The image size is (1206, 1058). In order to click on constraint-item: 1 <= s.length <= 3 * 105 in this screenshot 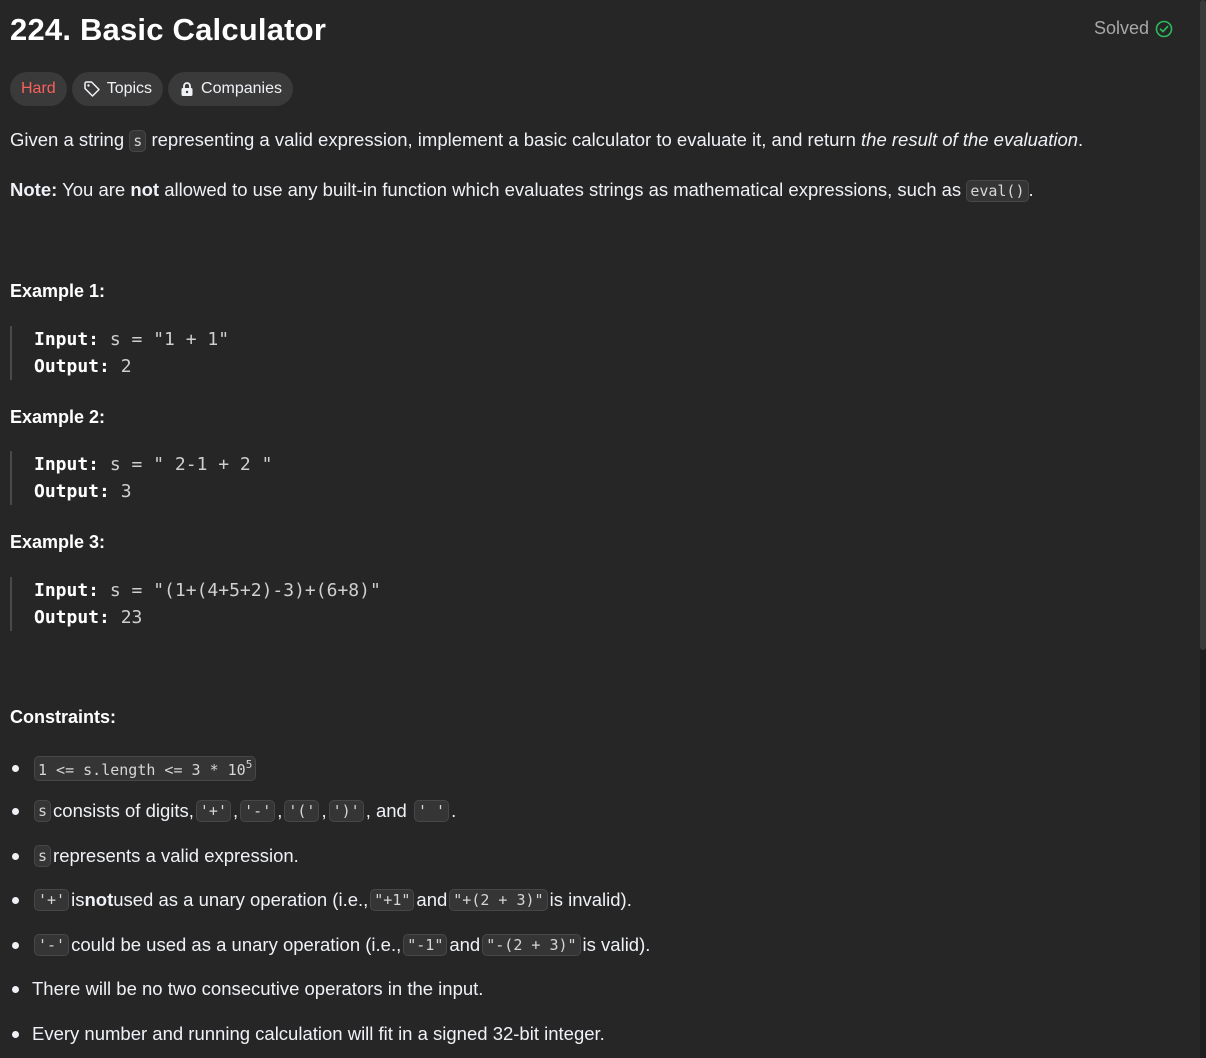, I will do `click(134, 768)`.